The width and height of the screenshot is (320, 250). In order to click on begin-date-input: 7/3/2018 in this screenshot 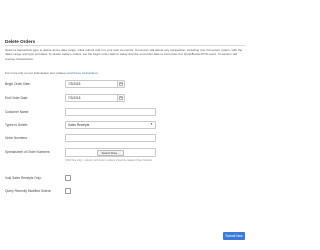, I will do `click(95, 84)`.